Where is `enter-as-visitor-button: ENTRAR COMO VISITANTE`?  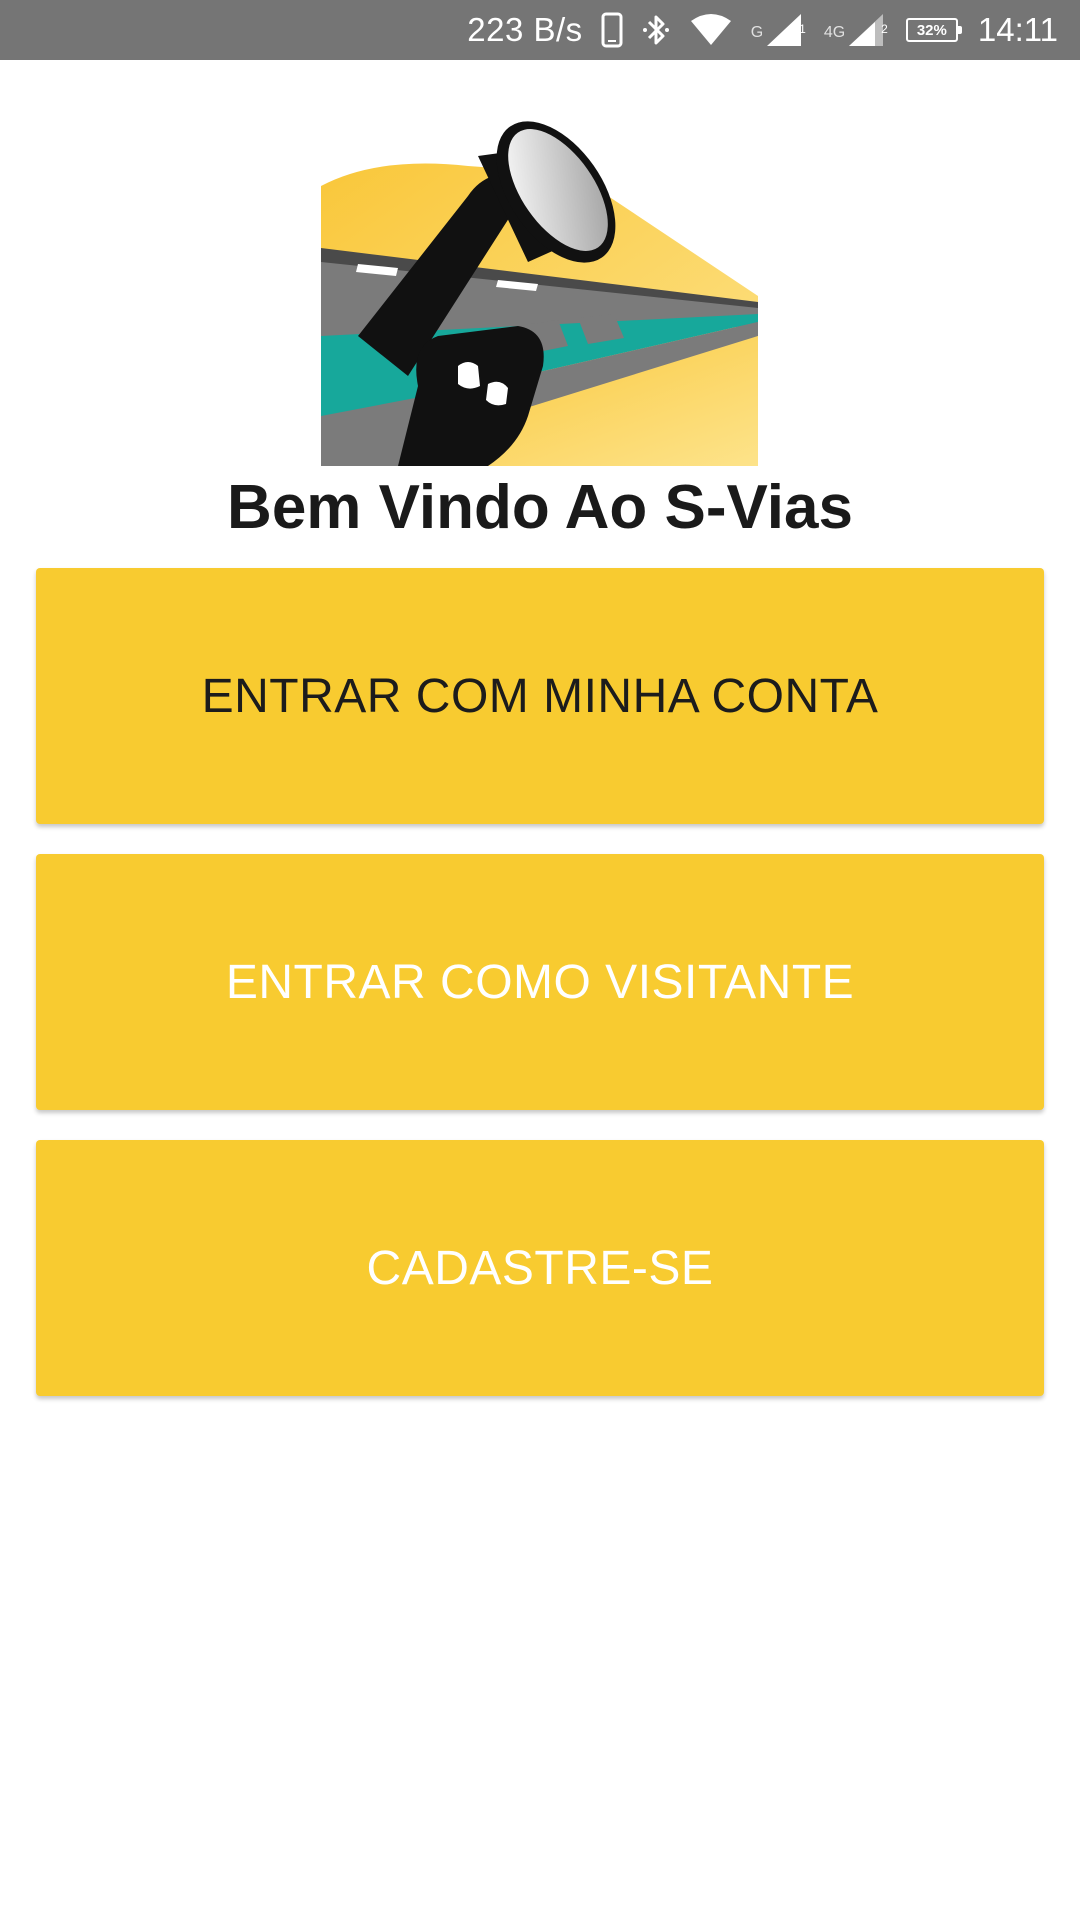 enter-as-visitor-button: ENTRAR COMO VISITANTE is located at coordinates (540, 982).